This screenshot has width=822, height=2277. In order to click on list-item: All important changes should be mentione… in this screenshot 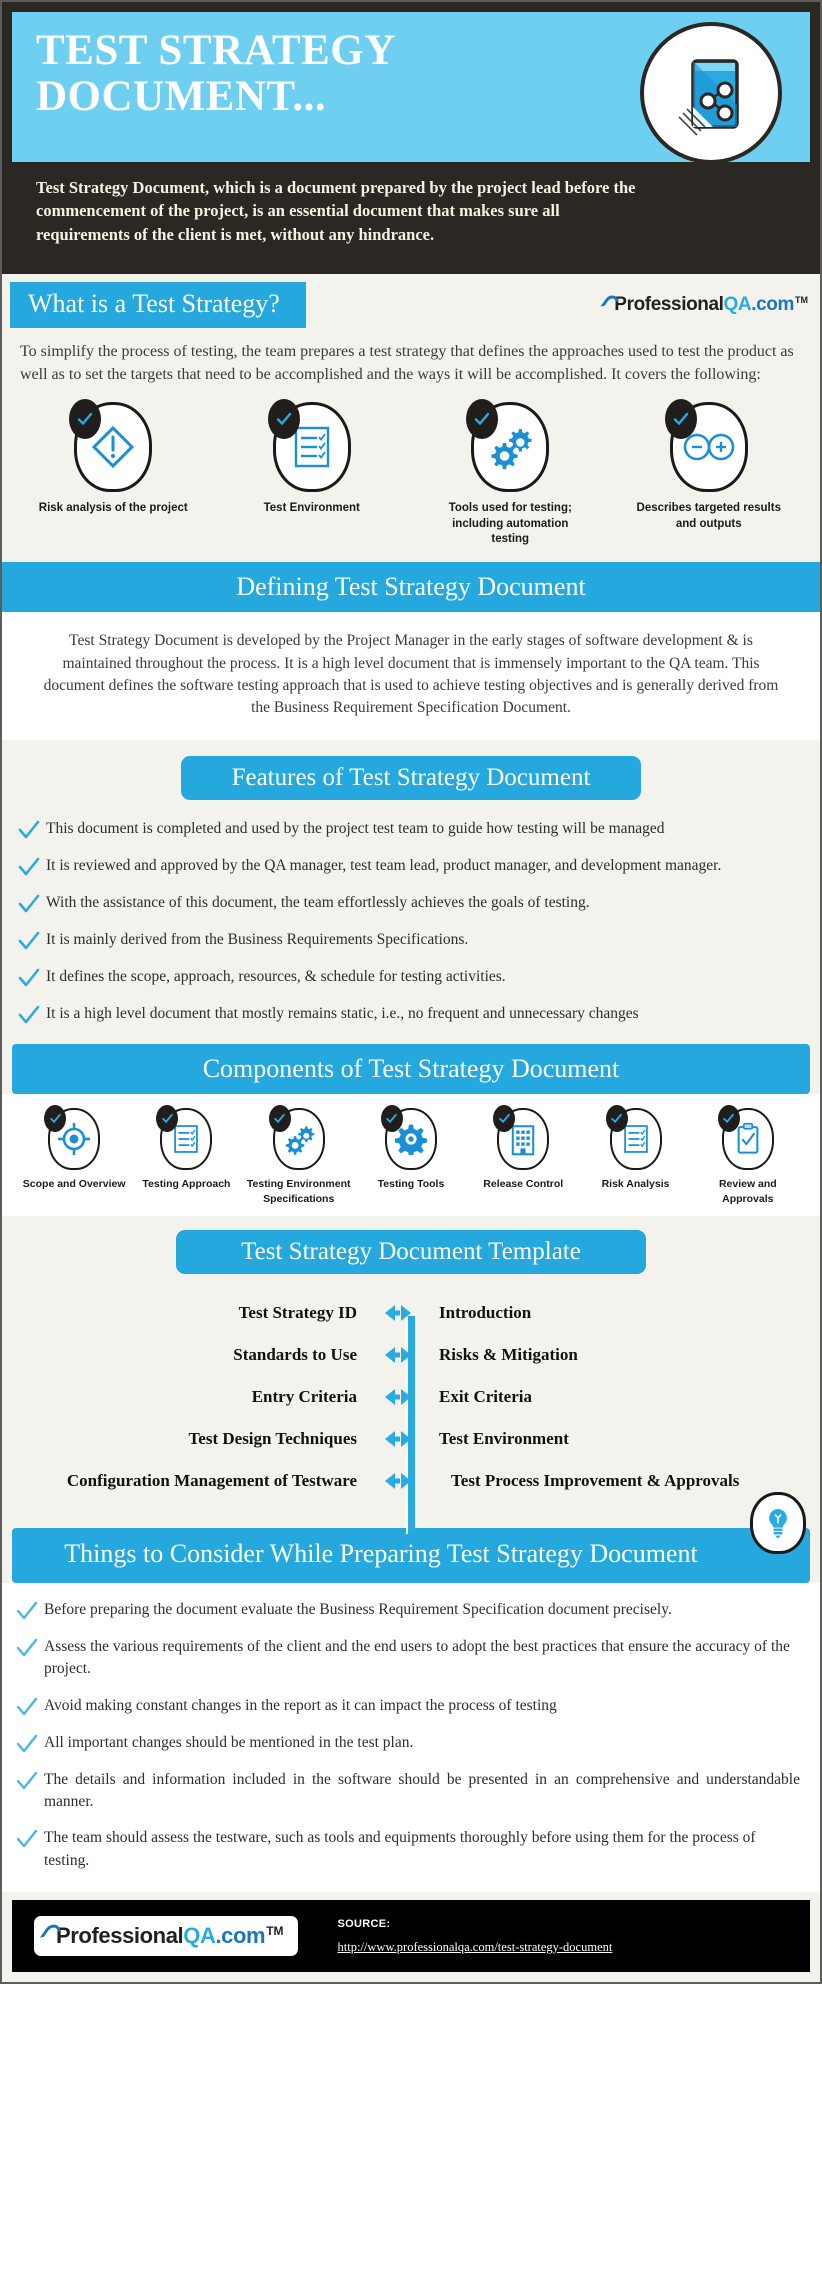, I will do `click(405, 1743)`.